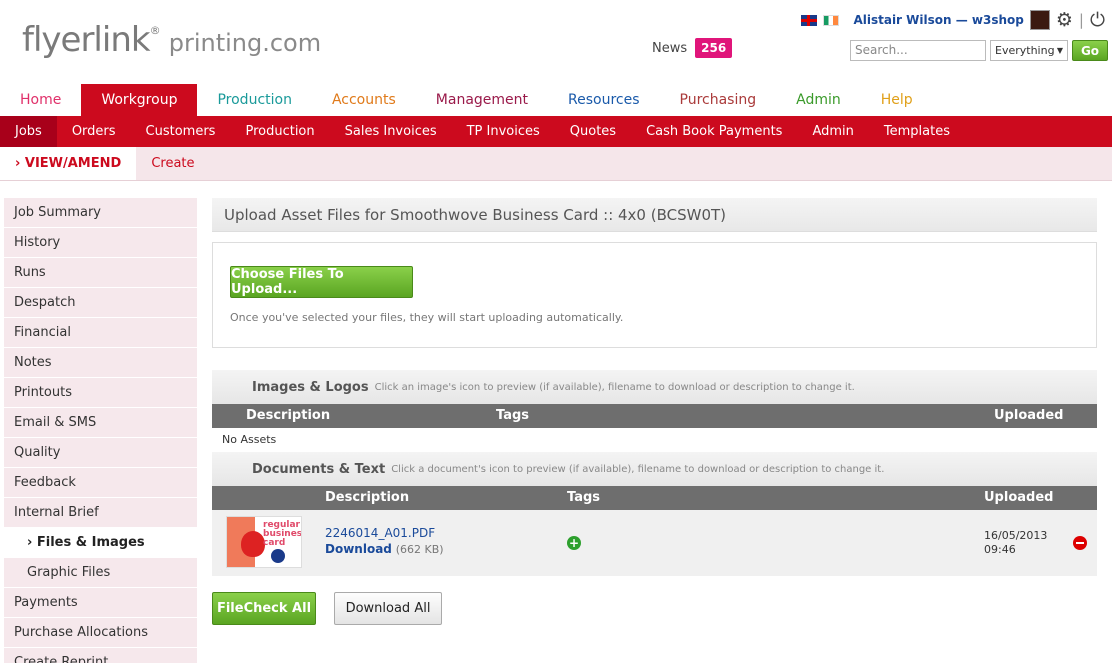 The height and width of the screenshot is (663, 1117). What do you see at coordinates (654, 498) in the screenshot?
I see `docs-table-header: Description Tags Uploaded` at bounding box center [654, 498].